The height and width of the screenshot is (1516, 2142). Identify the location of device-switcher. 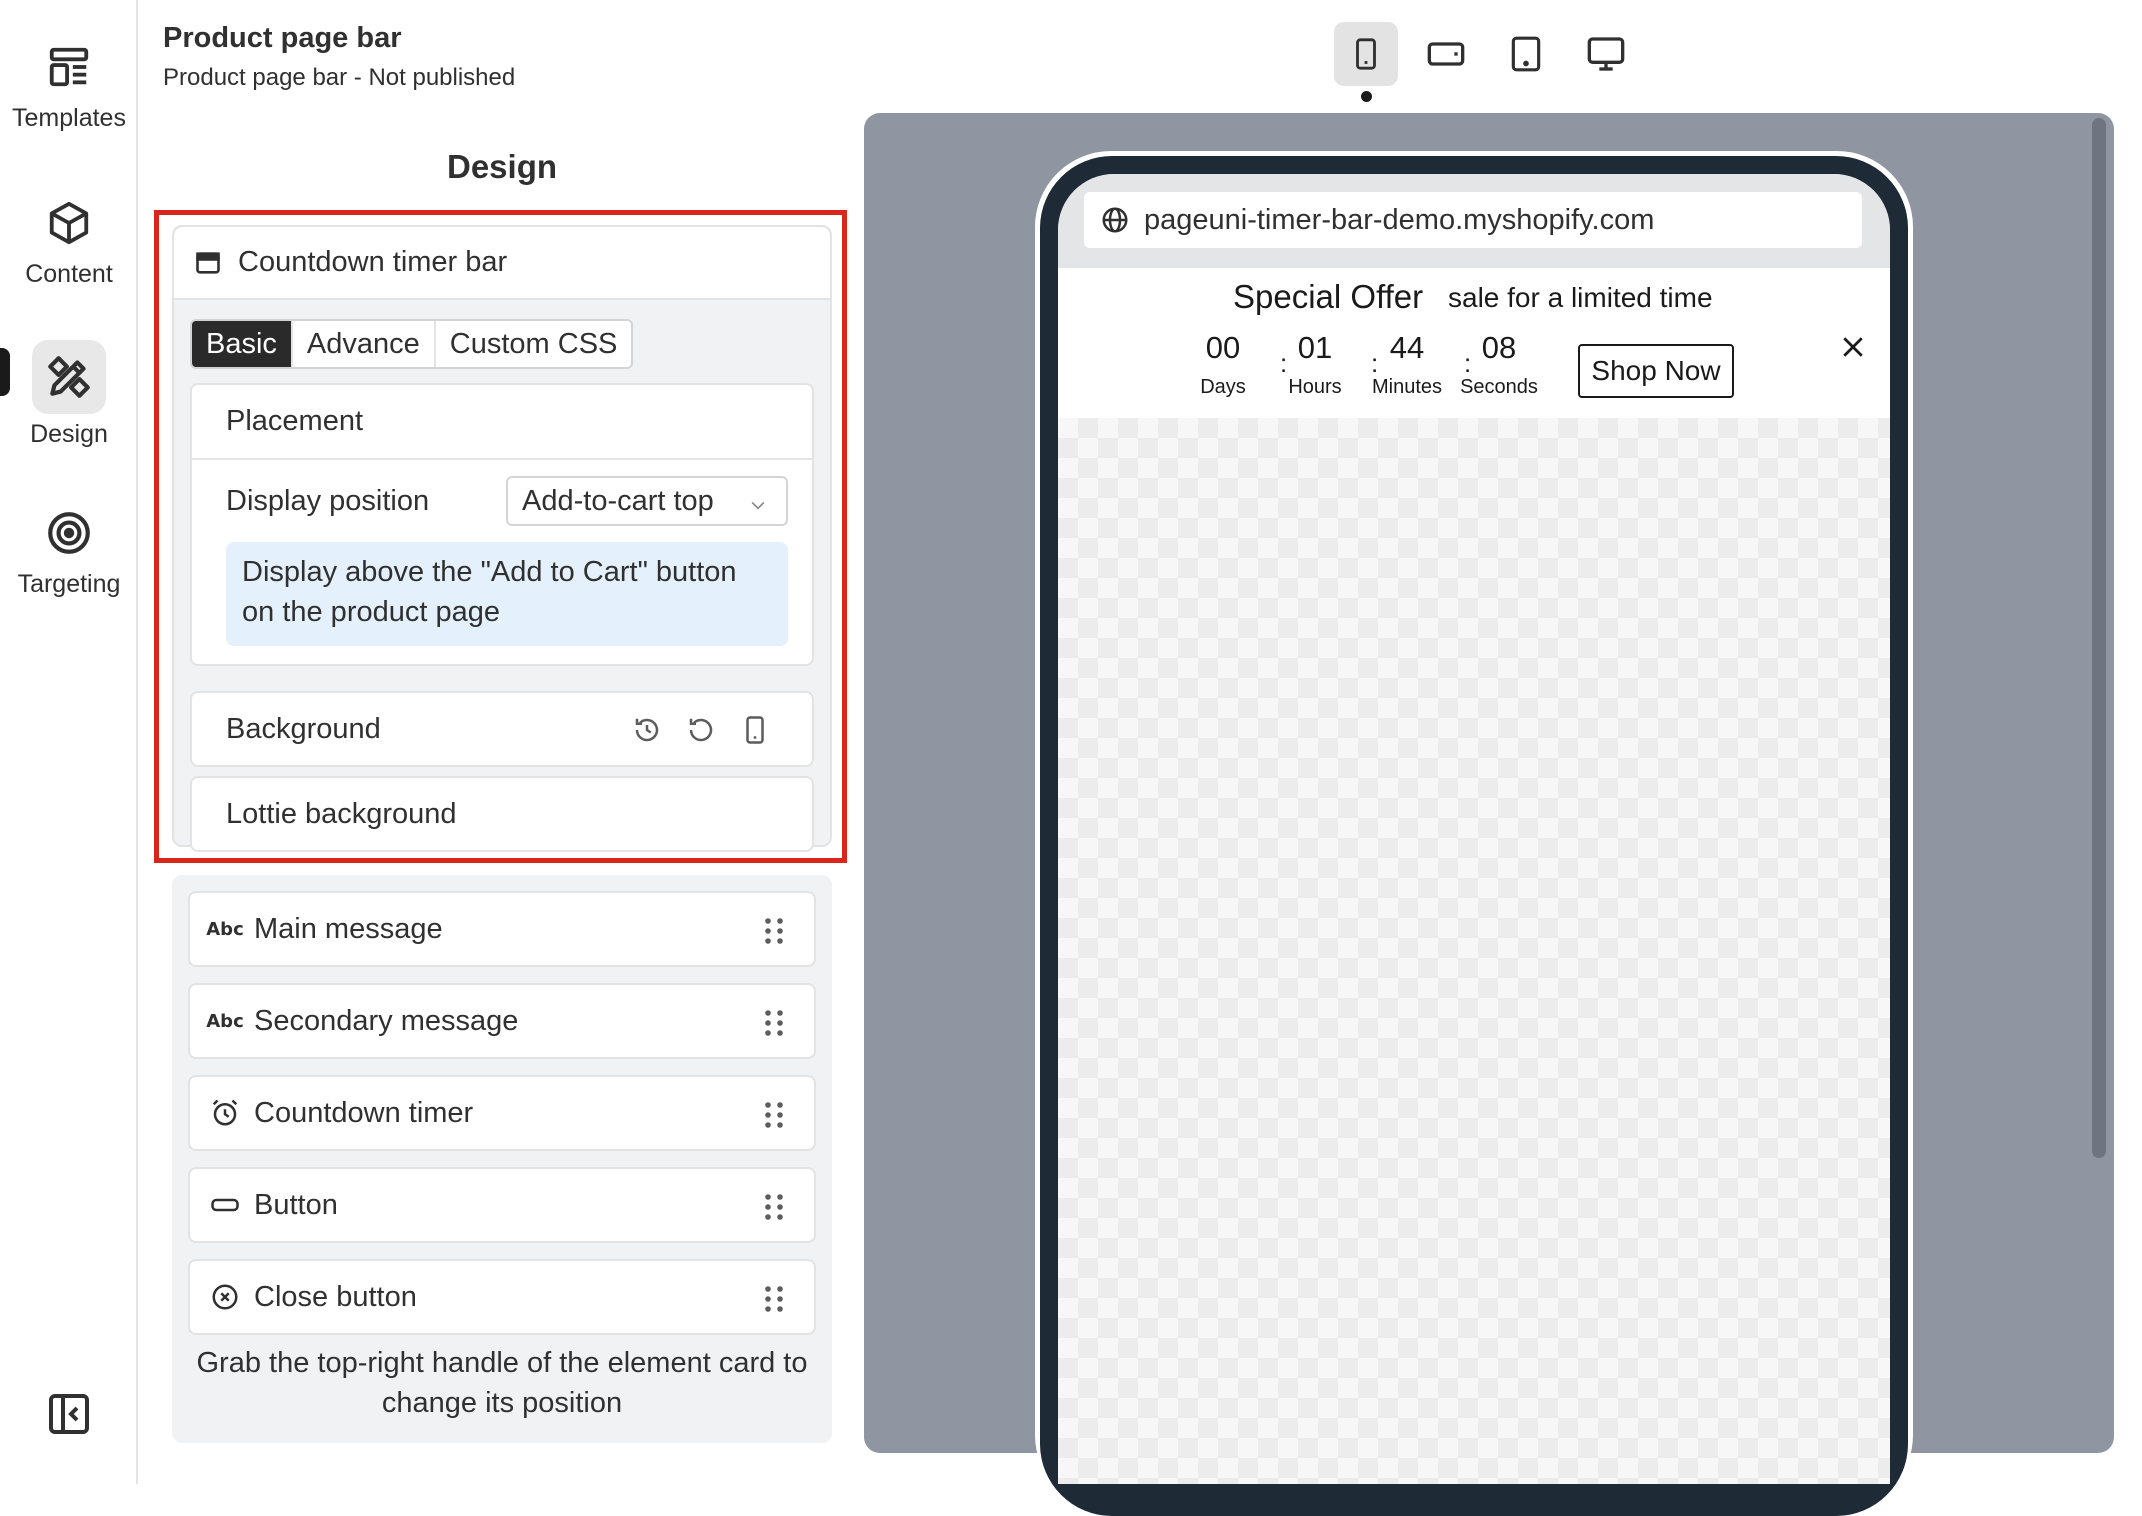
(1486, 54).